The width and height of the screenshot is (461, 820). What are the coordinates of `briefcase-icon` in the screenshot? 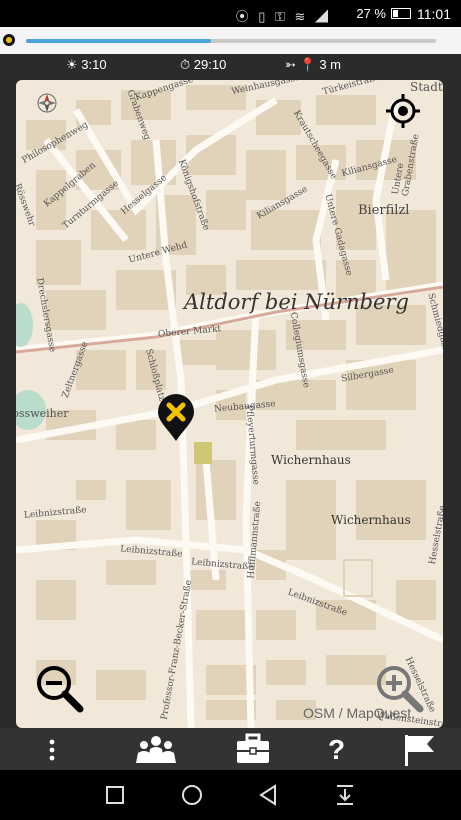 It's located at (253, 748).